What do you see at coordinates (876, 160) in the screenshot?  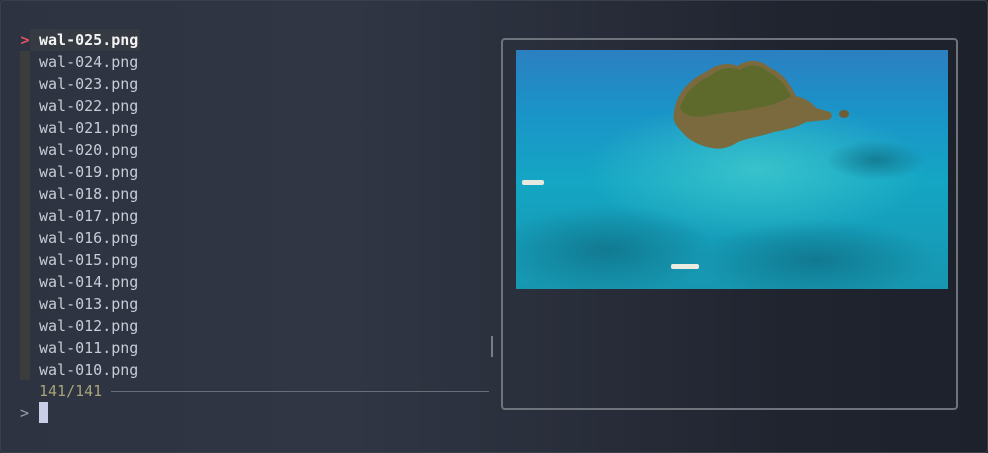 I see `reef-patch` at bounding box center [876, 160].